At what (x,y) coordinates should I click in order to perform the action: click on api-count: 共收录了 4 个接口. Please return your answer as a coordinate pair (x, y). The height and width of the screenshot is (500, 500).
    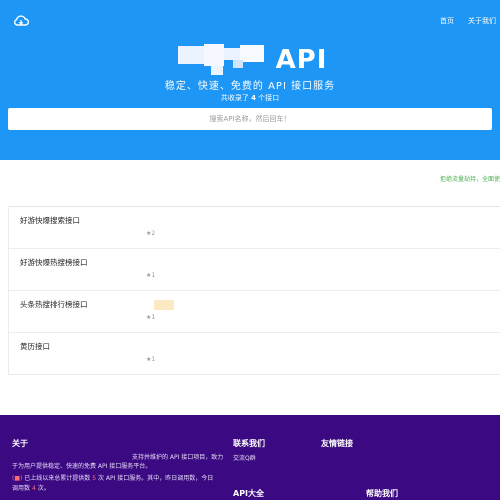
    Looking at the image, I should click on (250, 98).